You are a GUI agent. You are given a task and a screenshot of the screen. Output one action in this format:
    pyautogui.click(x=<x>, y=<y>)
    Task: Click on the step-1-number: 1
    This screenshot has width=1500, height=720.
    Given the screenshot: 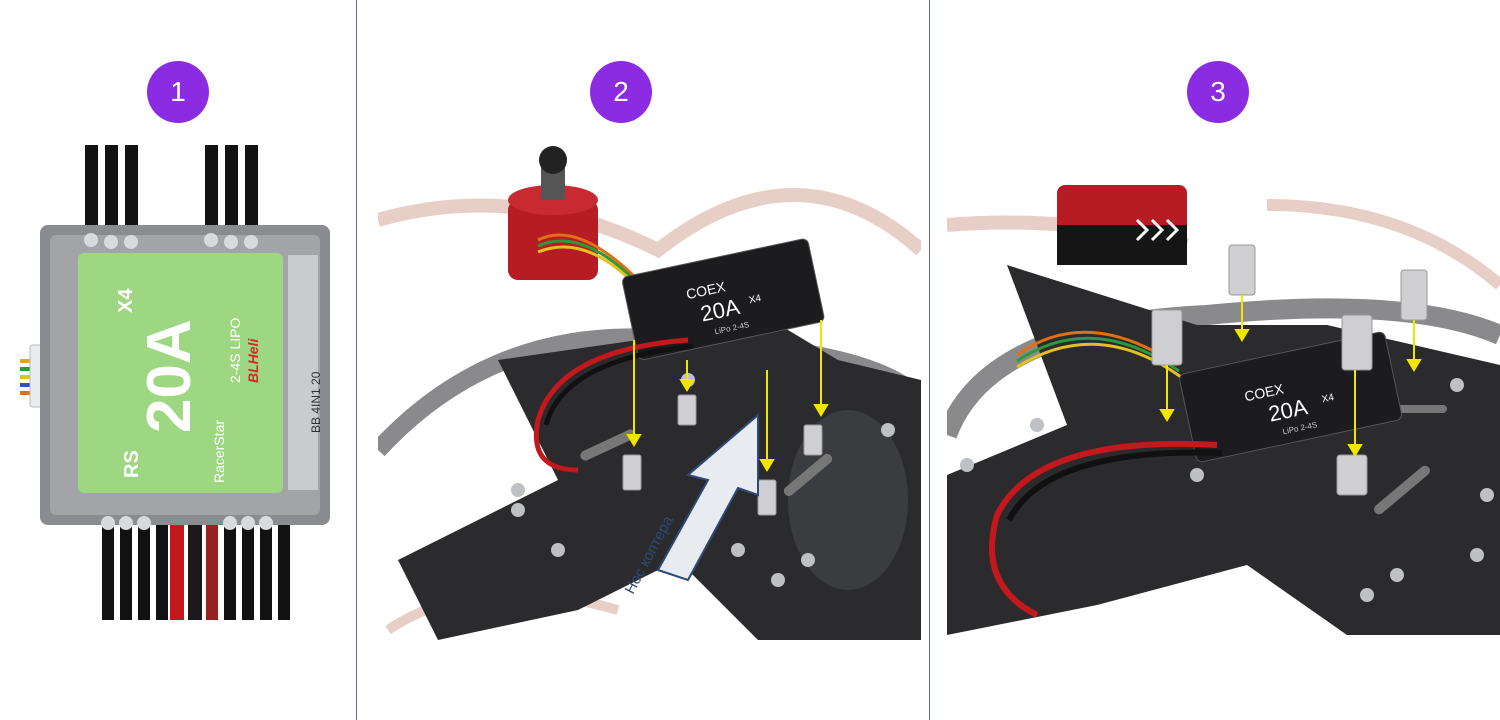 What is the action you would take?
    pyautogui.click(x=178, y=91)
    